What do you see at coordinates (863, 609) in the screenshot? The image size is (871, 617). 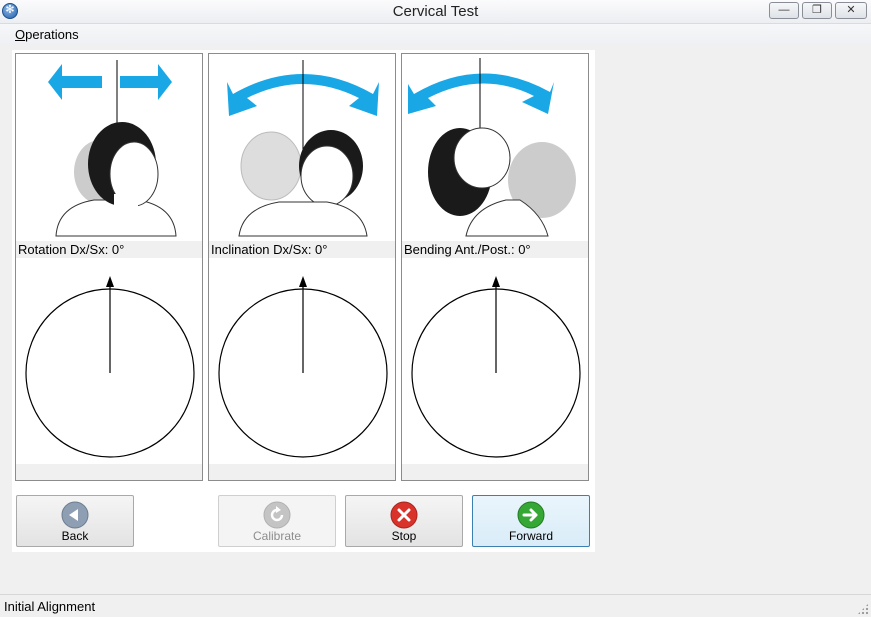 I see `resize-grip` at bounding box center [863, 609].